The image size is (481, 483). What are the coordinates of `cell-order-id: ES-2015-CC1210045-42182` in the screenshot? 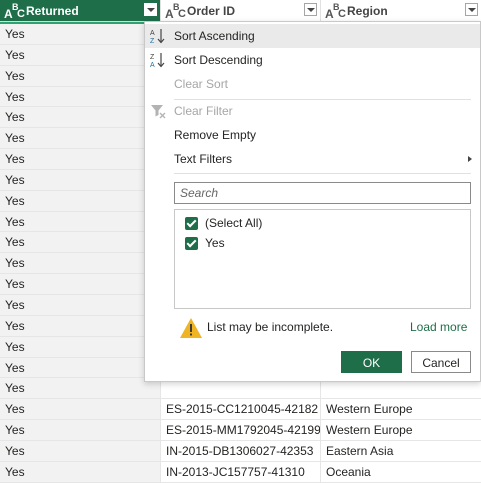 It's located at (240, 409).